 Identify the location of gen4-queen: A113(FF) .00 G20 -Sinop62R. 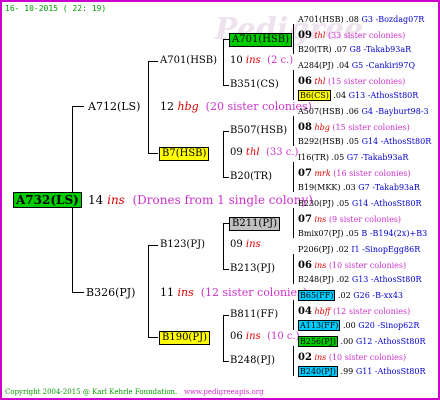
(359, 325).